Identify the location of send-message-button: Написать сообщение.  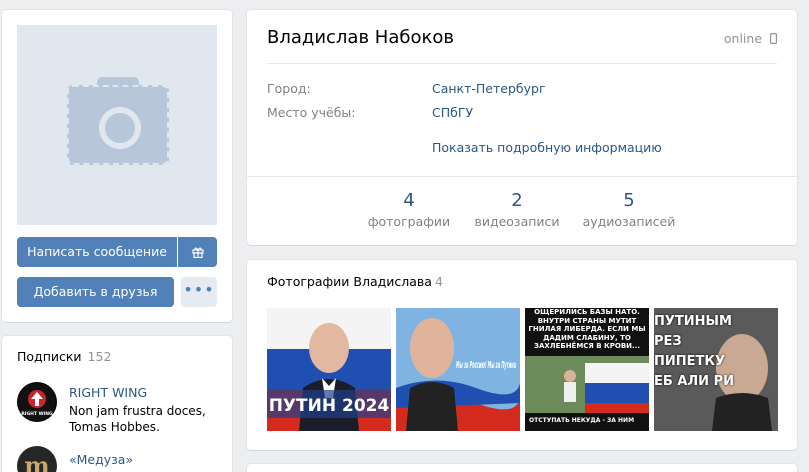
(97, 252).